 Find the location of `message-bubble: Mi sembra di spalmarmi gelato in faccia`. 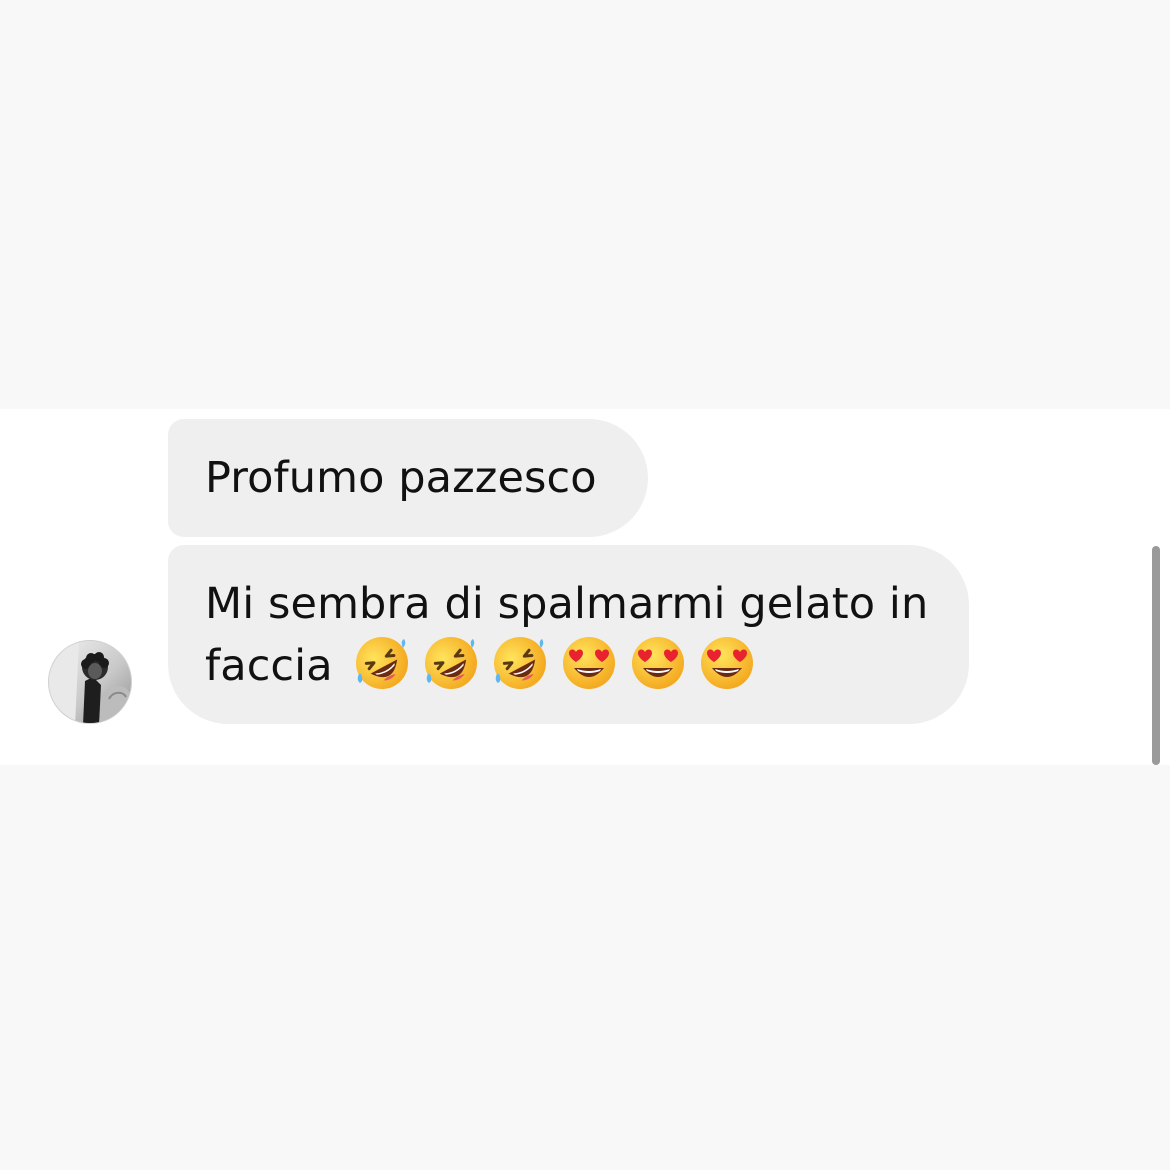

message-bubble: Mi sembra di spalmarmi gelato in faccia is located at coordinates (568, 634).